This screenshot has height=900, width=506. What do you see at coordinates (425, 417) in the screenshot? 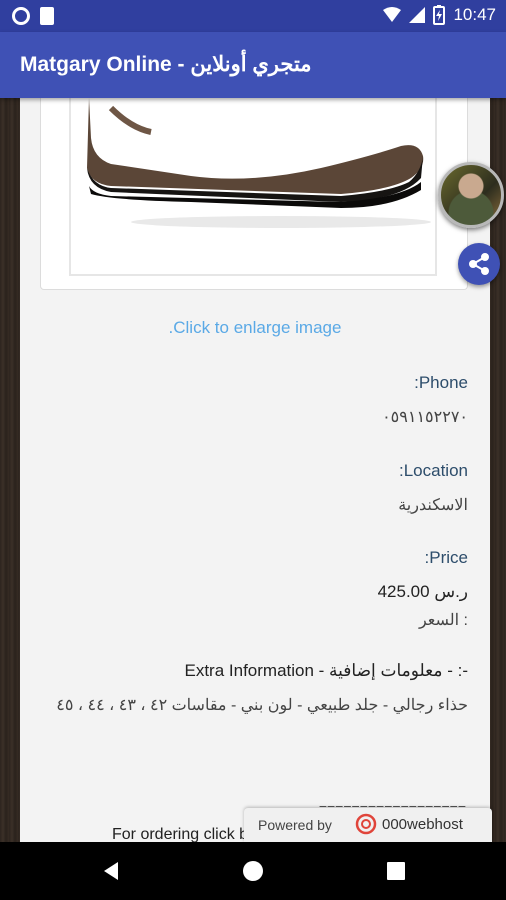
I see `phone-value: ٠٥٩١١٥٢٢٧٠` at bounding box center [425, 417].